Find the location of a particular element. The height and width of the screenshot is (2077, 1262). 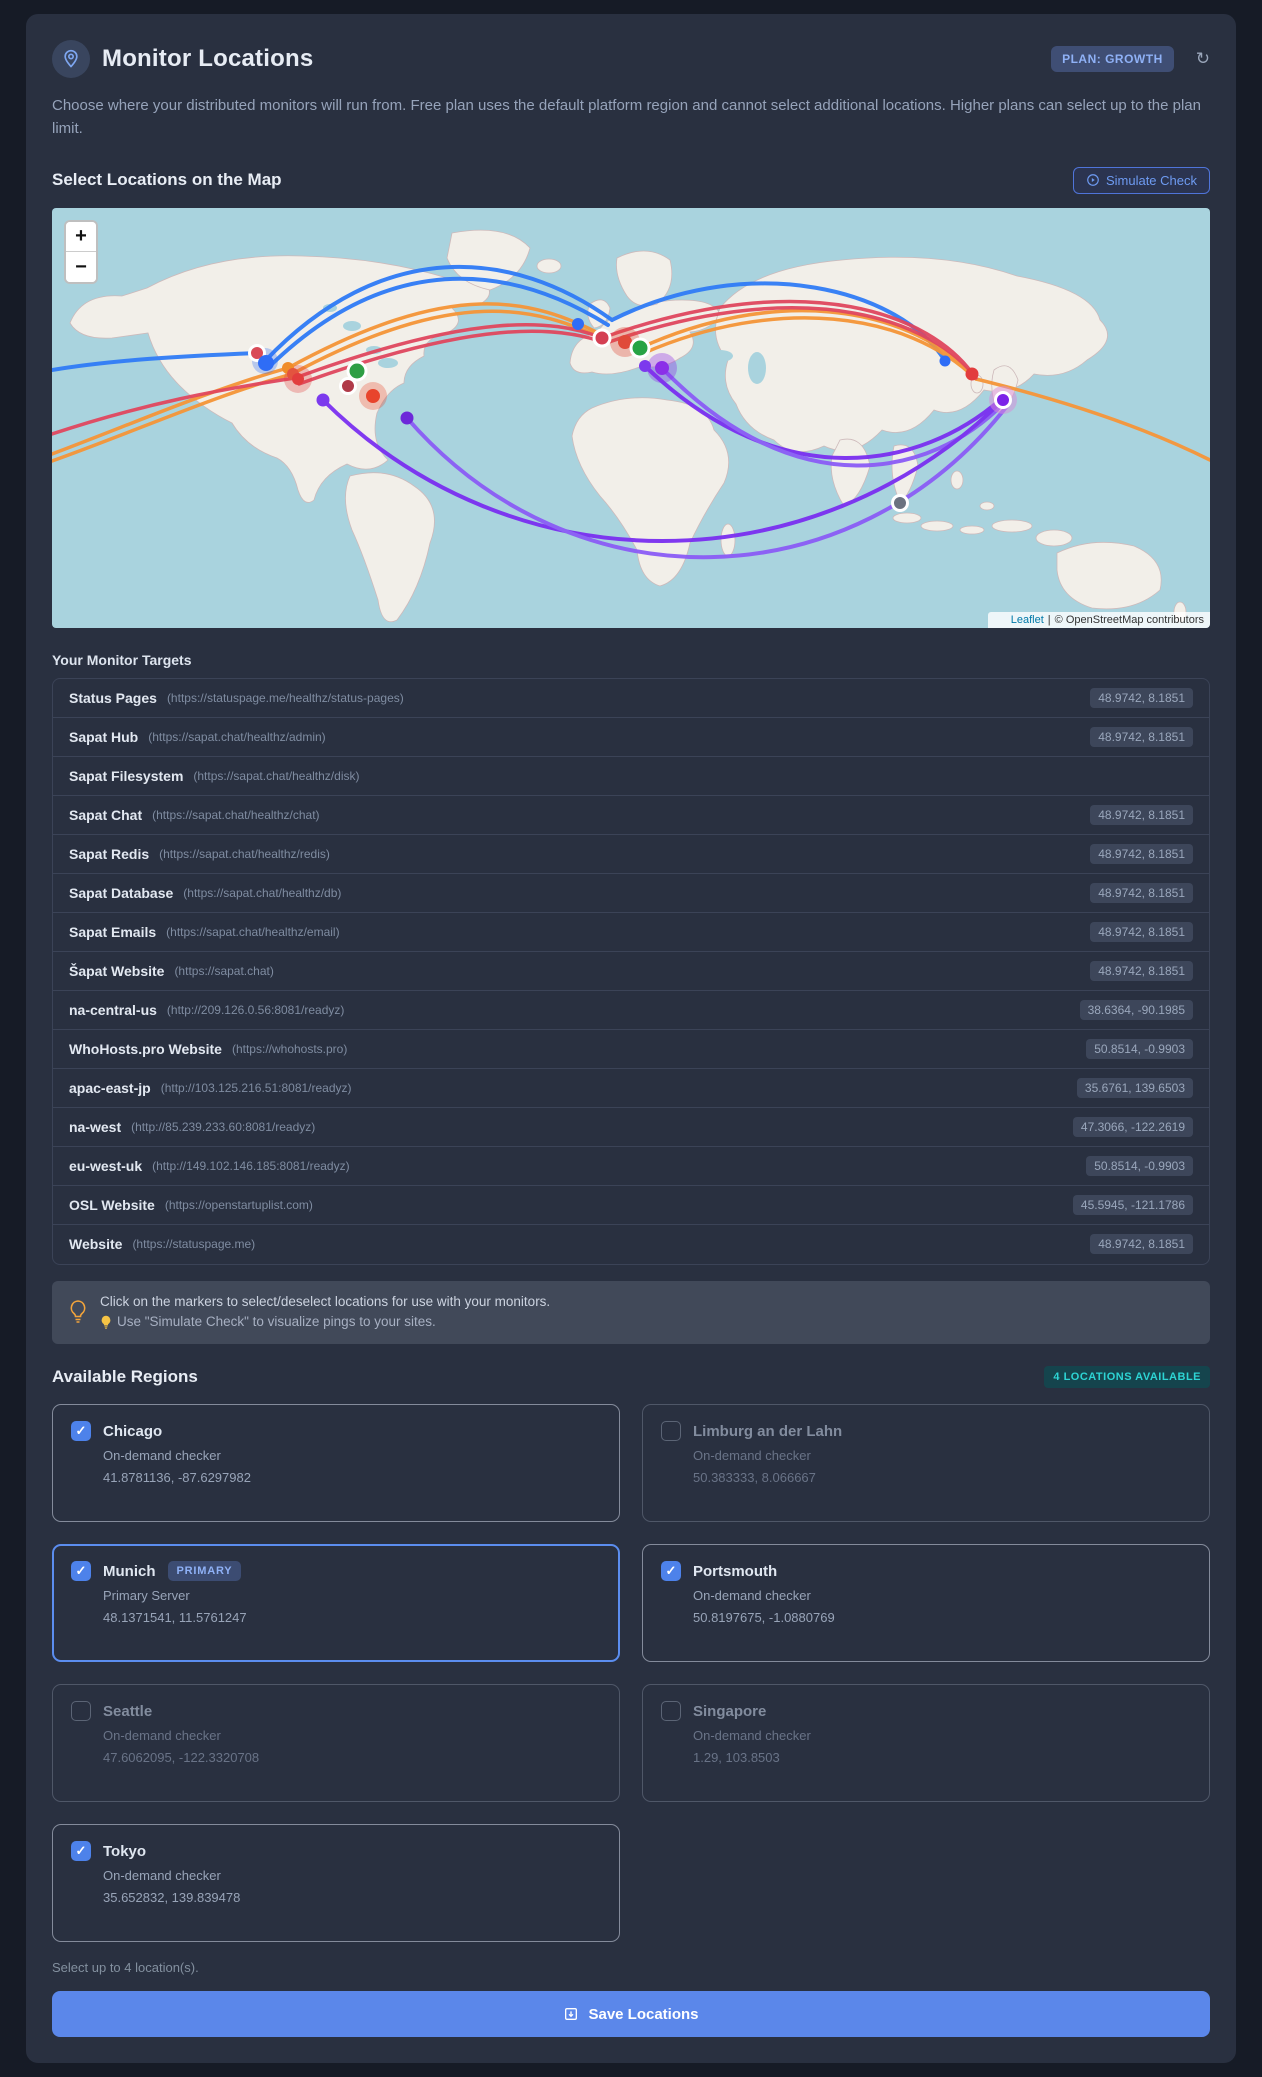

osm-attribution: © OpenStreetMap contributors is located at coordinates (1129, 619).